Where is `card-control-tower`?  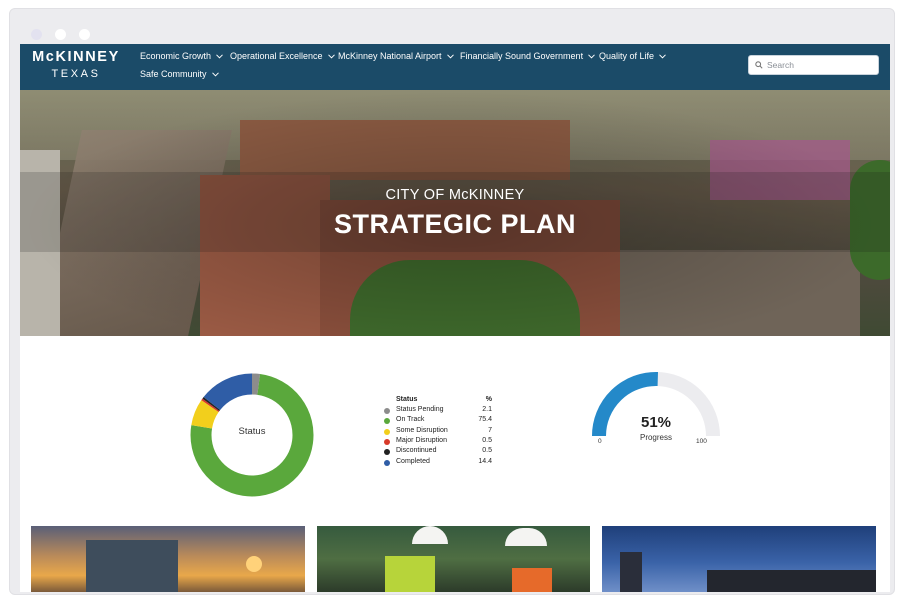 card-control-tower is located at coordinates (631, 572).